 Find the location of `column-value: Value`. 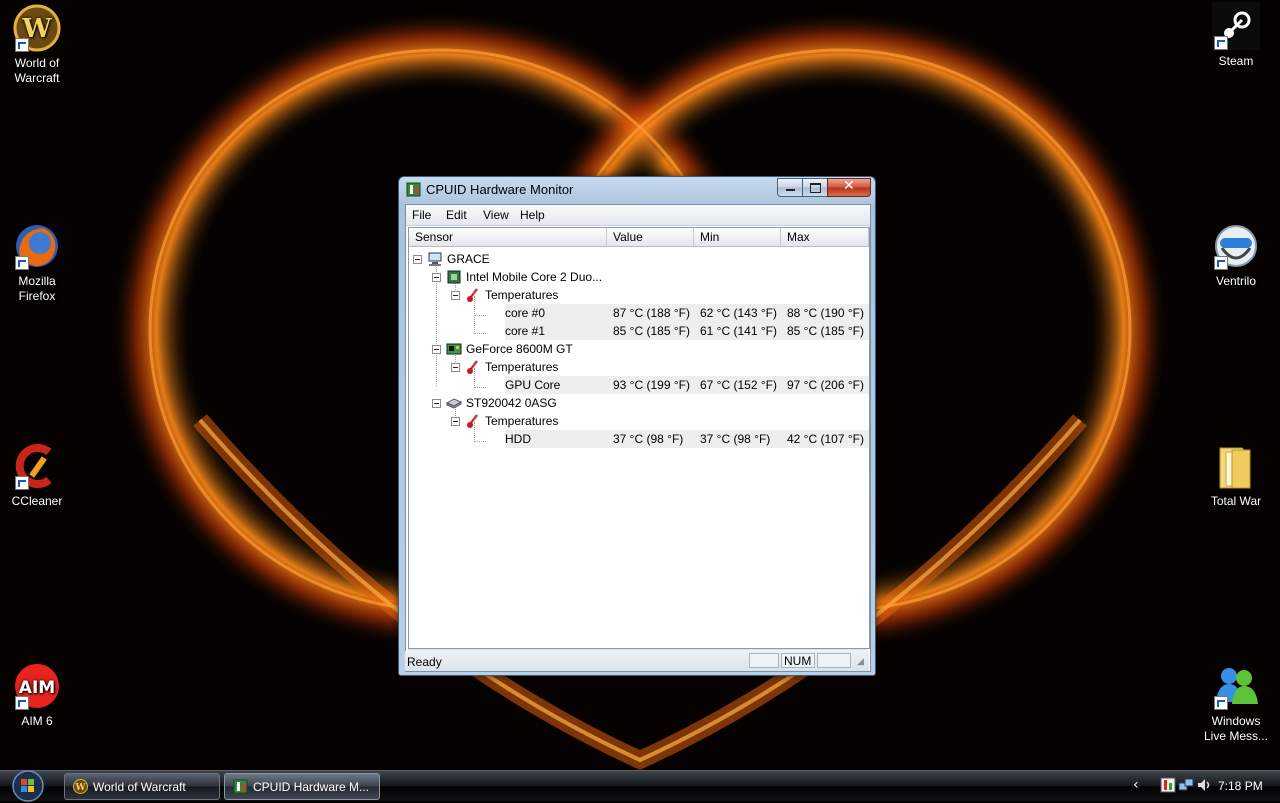

column-value: Value is located at coordinates (650, 237).